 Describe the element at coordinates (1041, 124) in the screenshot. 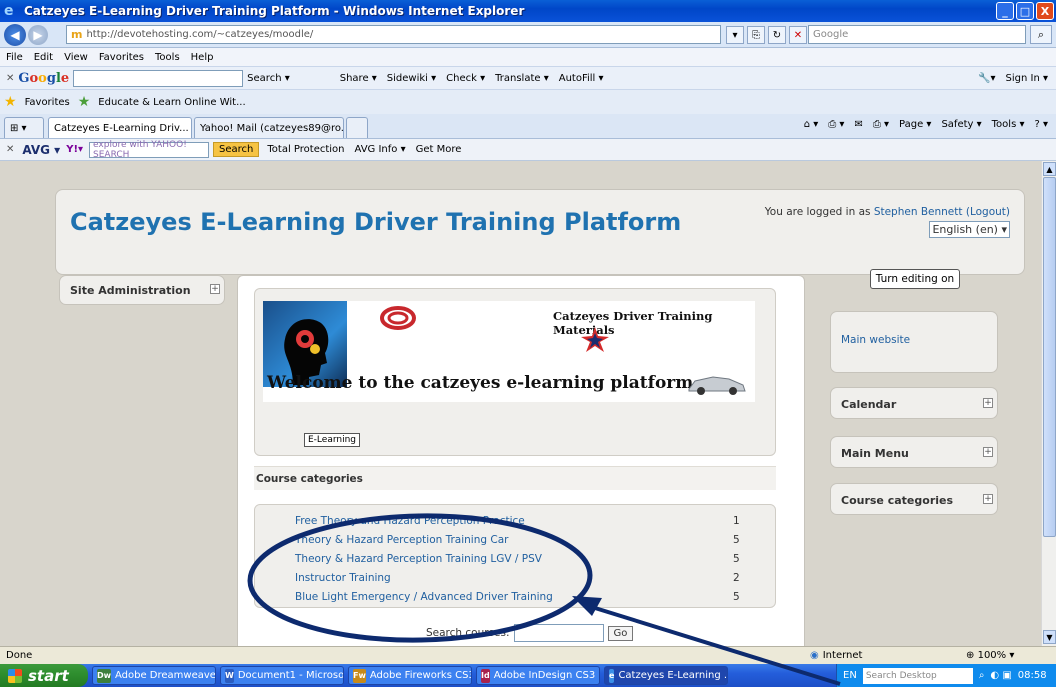

I see `help-icon: ? ▾` at that location.